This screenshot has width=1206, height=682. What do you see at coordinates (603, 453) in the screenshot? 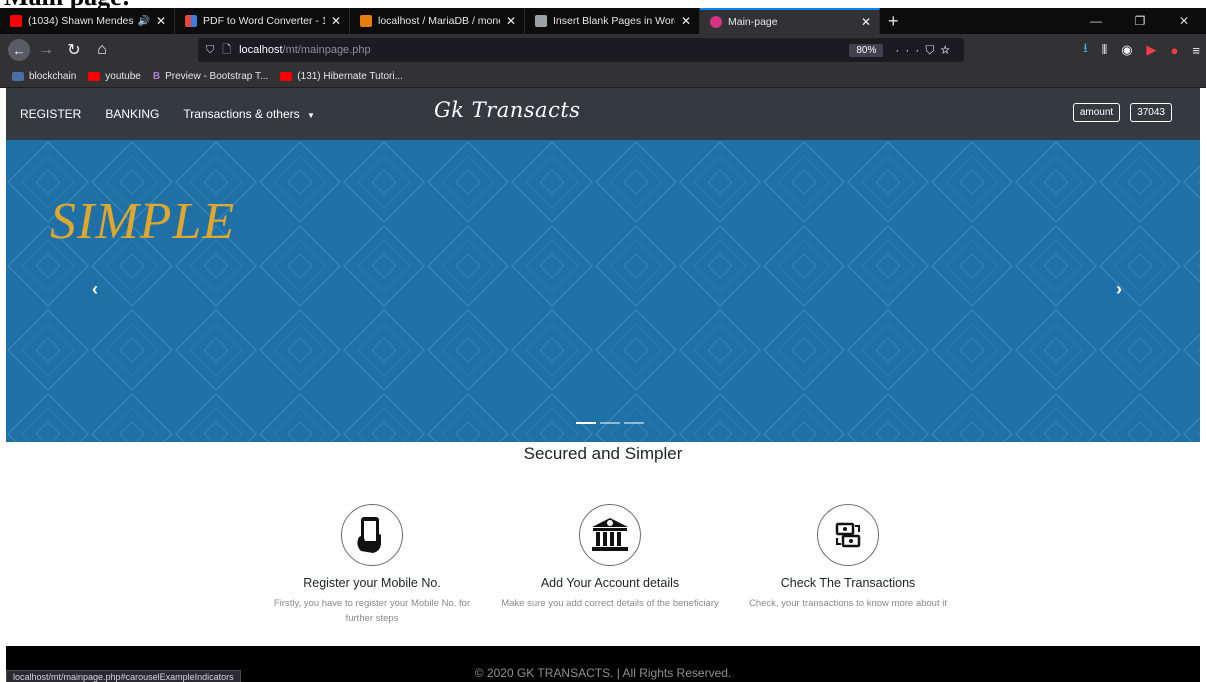
I see `section-tagline: Secured and Simpler` at bounding box center [603, 453].